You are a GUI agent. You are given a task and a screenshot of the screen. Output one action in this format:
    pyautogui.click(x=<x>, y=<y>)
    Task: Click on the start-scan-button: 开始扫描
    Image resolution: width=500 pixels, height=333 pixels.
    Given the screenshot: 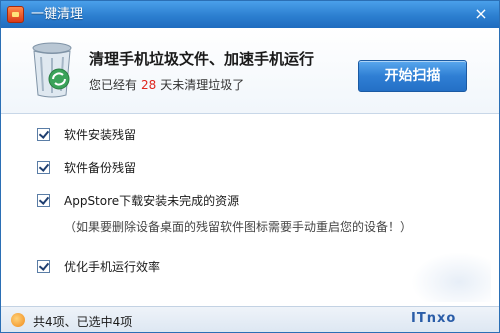 What is the action you would take?
    pyautogui.click(x=412, y=76)
    